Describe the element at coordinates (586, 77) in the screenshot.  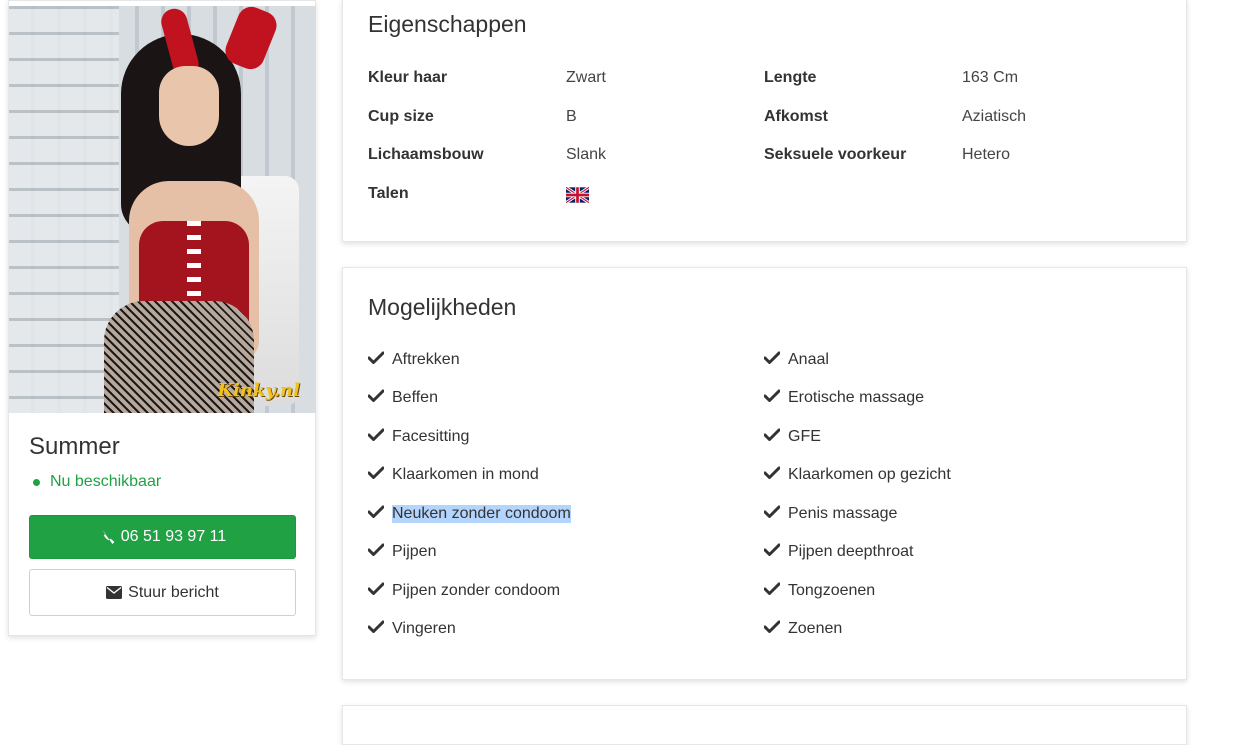
I see `property-value: Zwart` at that location.